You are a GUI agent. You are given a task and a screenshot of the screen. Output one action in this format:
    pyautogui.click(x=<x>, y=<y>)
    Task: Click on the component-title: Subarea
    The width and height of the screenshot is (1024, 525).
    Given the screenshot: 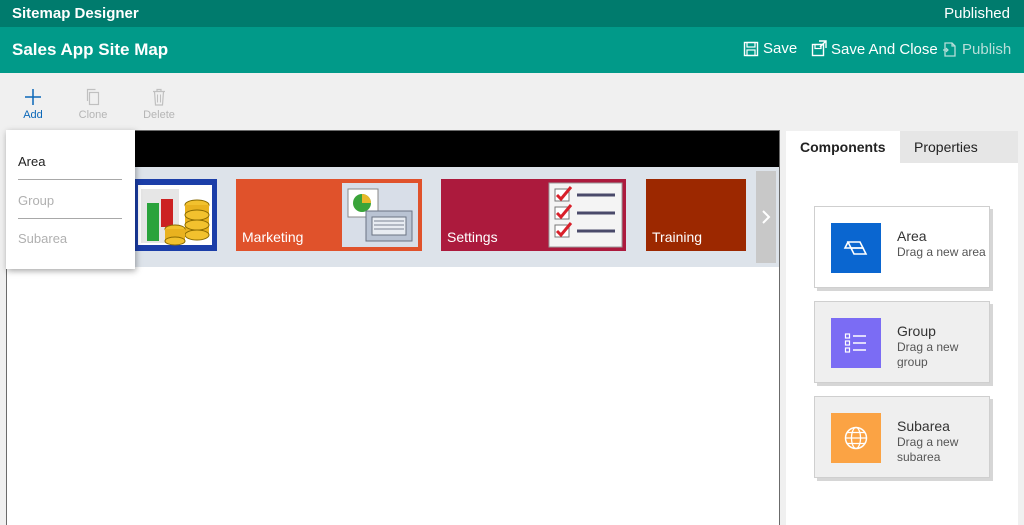 What is the action you would take?
    pyautogui.click(x=923, y=426)
    